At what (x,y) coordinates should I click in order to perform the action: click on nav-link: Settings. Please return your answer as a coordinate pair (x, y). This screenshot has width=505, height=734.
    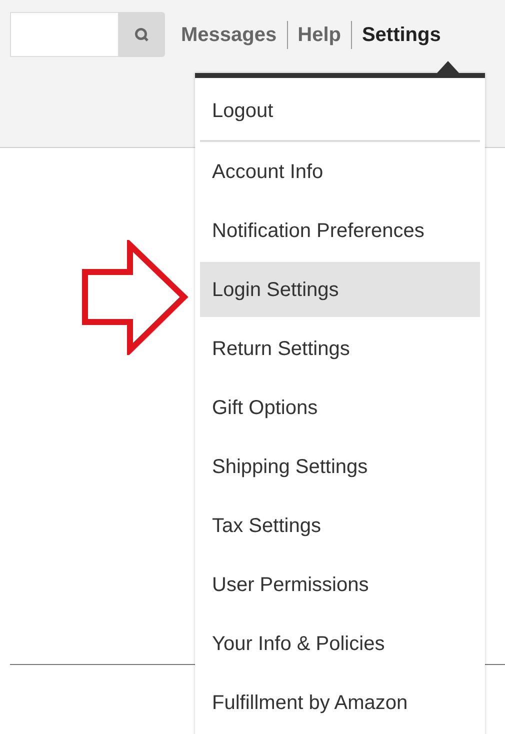
    Looking at the image, I should click on (401, 35).